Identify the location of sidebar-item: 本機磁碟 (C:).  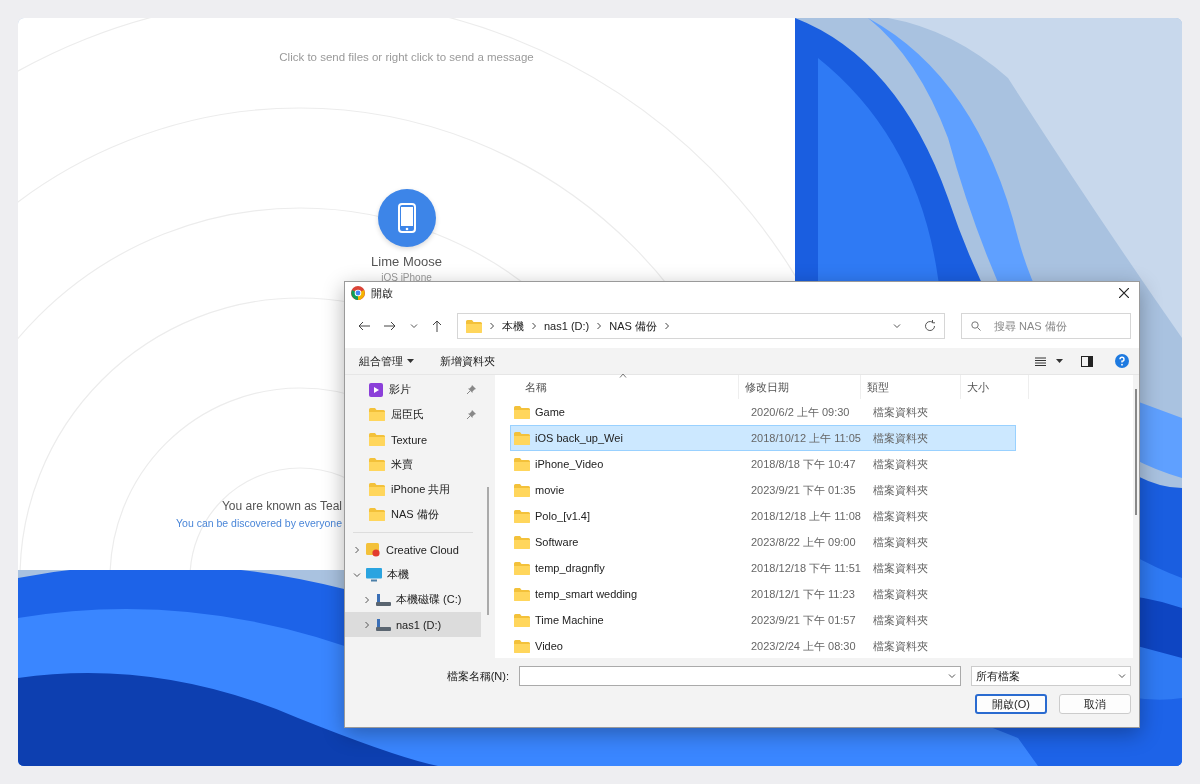
(413, 599).